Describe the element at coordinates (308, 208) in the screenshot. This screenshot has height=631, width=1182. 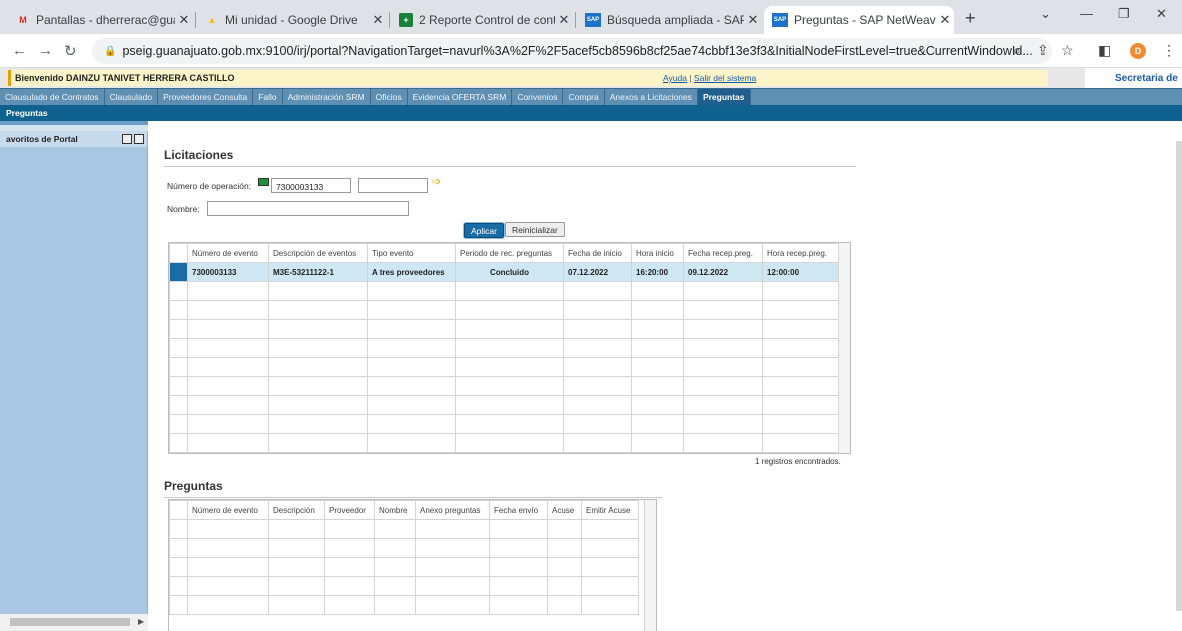
I see `name-input` at that location.